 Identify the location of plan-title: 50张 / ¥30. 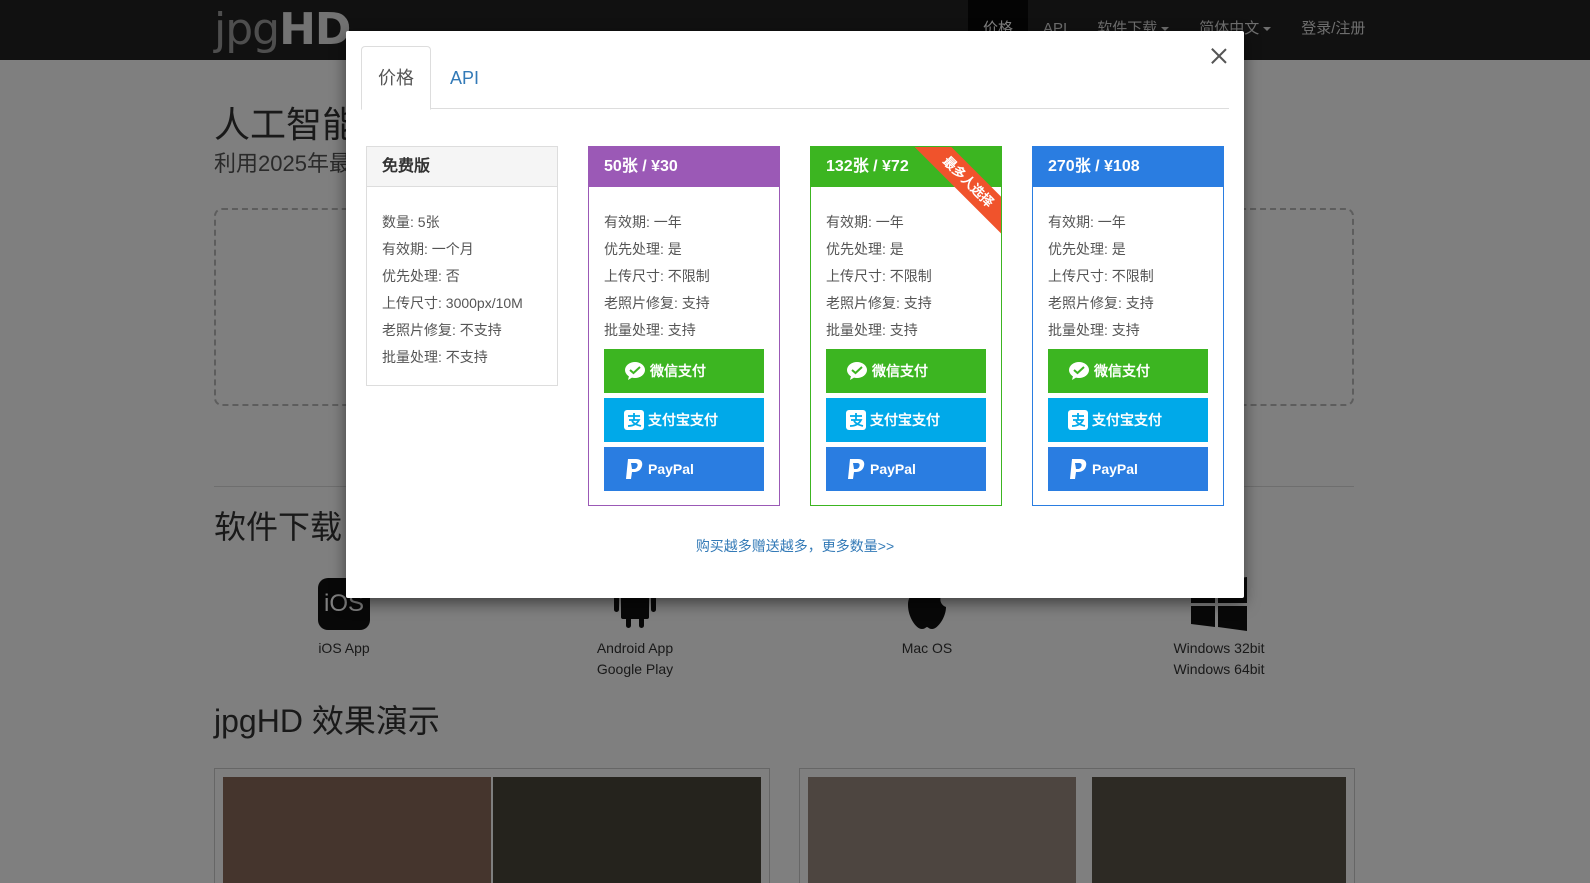
(684, 167).